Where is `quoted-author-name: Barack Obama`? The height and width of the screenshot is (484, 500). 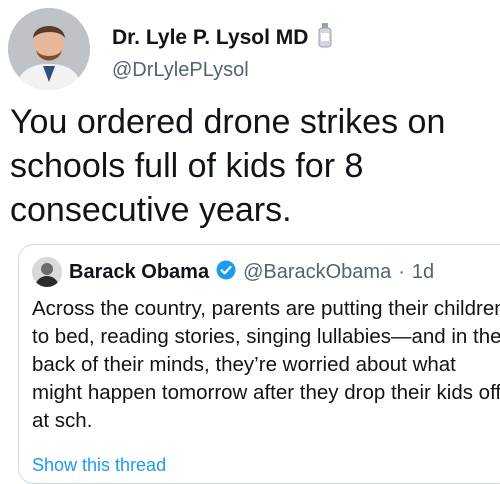 quoted-author-name: Barack Obama is located at coordinates (139, 272).